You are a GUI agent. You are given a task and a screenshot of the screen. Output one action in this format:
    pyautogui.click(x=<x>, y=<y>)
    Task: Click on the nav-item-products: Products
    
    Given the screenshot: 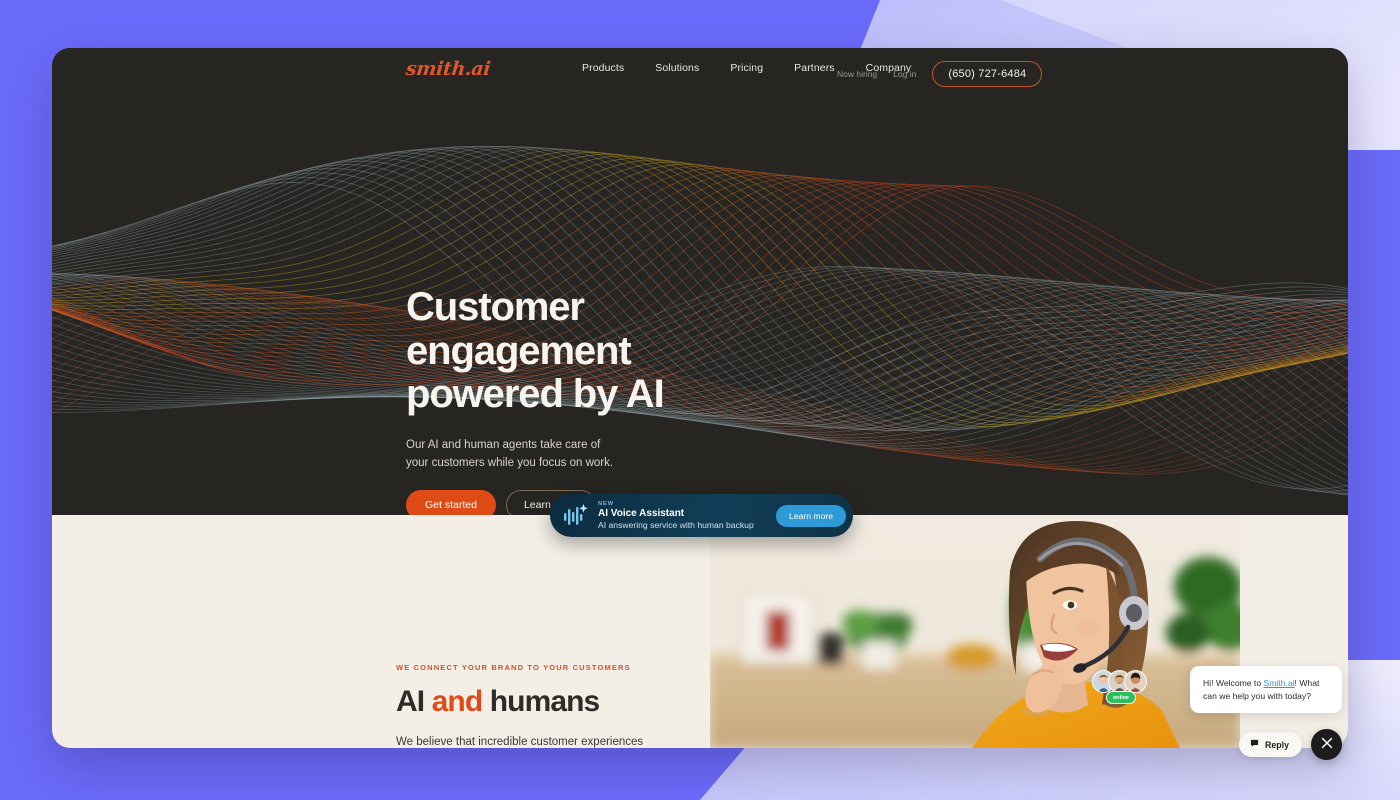 What is the action you would take?
    pyautogui.click(x=603, y=68)
    